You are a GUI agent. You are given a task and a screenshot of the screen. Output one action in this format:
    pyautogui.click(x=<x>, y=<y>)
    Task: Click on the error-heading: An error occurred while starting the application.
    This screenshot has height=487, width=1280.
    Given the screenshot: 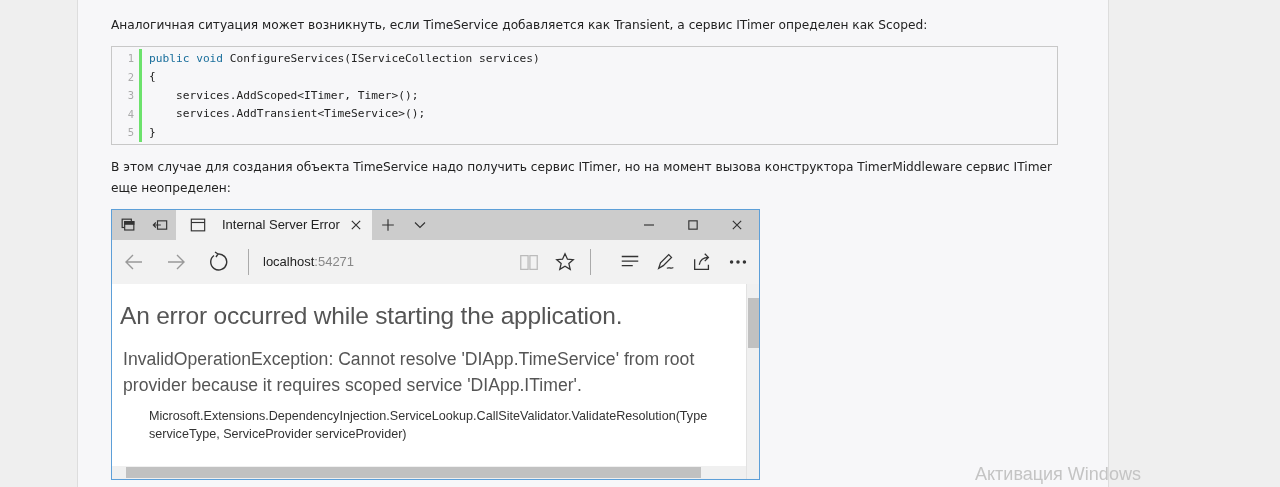 What is the action you would take?
    pyautogui.click(x=372, y=315)
    